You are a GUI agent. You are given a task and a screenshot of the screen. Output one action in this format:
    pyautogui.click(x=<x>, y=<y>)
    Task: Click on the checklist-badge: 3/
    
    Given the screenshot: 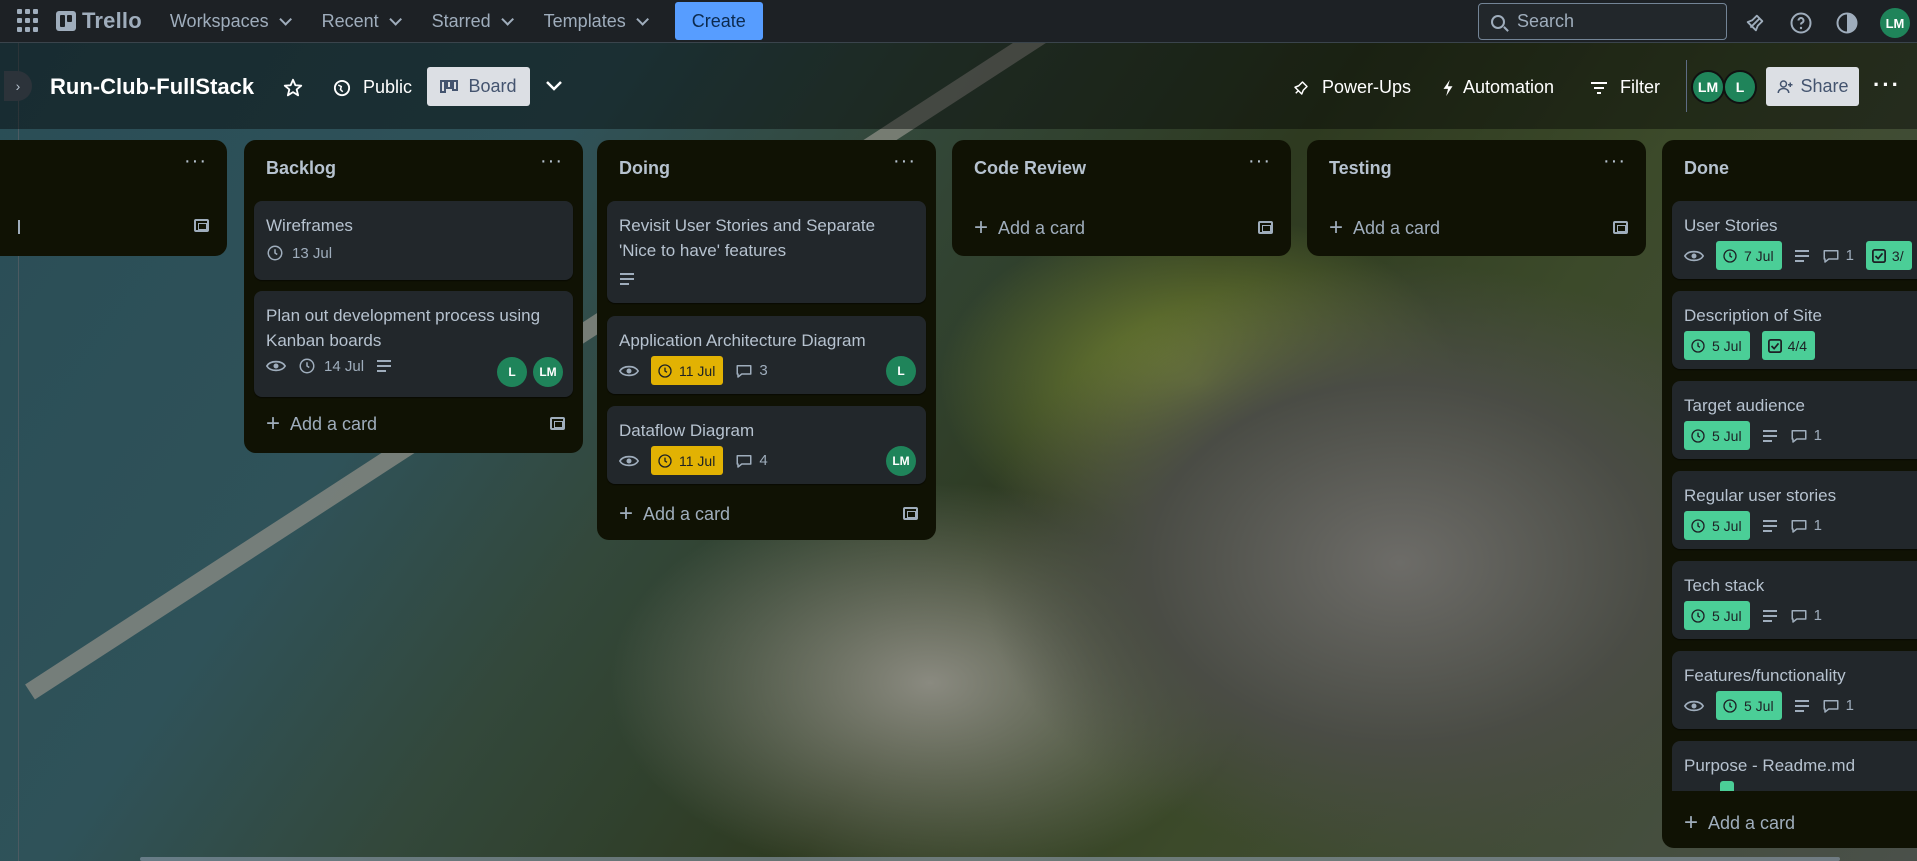 What is the action you would take?
    pyautogui.click(x=1888, y=255)
    